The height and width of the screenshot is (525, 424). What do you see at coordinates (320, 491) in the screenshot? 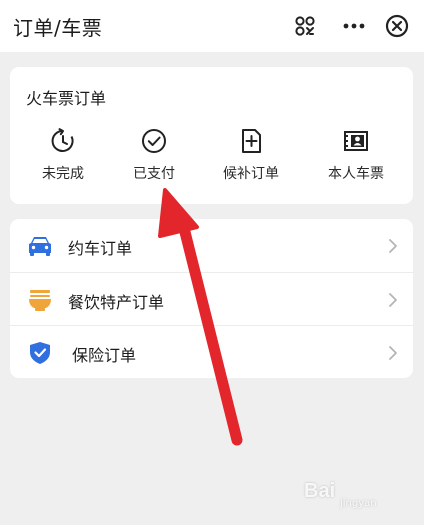
I see `watermark-text: Bai` at bounding box center [320, 491].